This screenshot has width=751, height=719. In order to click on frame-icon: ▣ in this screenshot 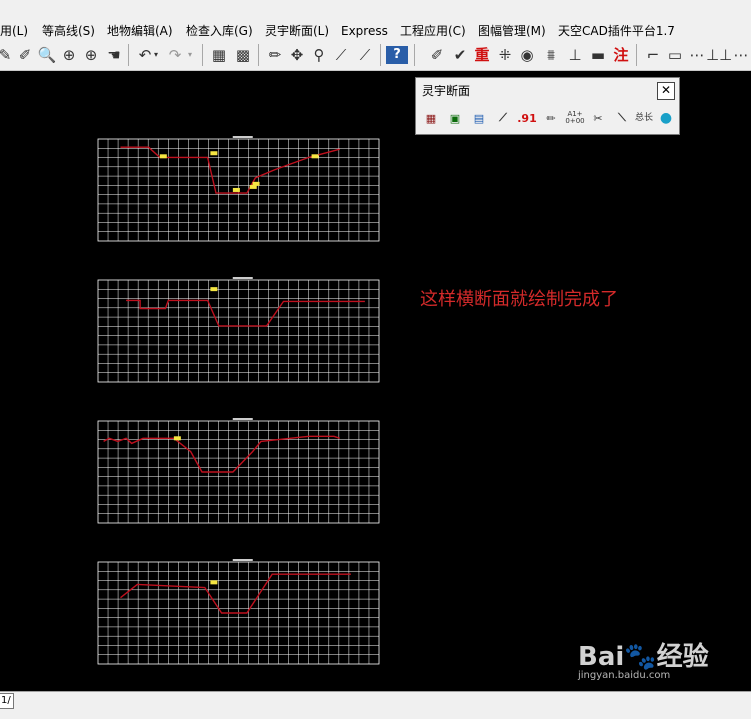, I will do `click(455, 118)`.